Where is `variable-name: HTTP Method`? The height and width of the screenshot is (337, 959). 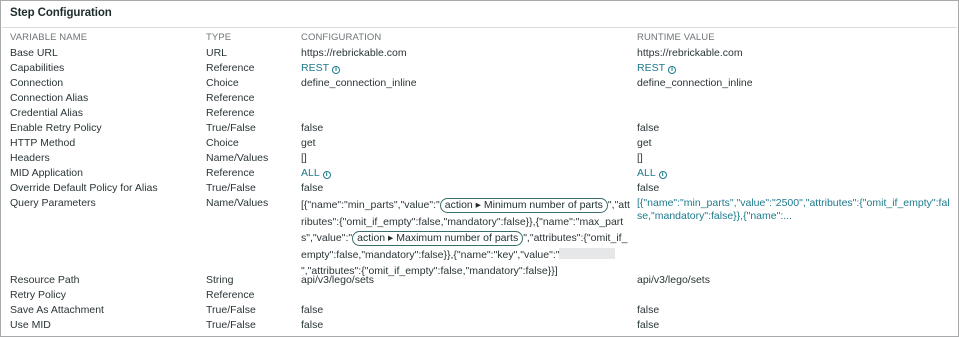
variable-name: HTTP Method is located at coordinates (43, 143).